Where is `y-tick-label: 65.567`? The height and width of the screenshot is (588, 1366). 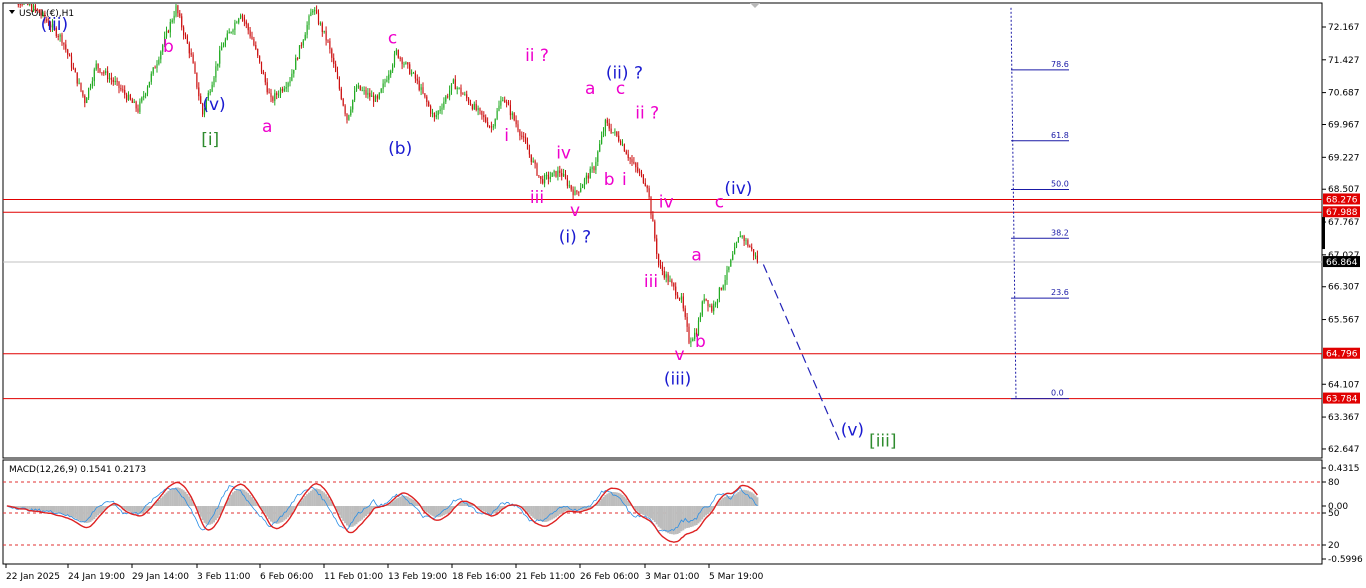 y-tick-label: 65.567 is located at coordinates (1344, 321).